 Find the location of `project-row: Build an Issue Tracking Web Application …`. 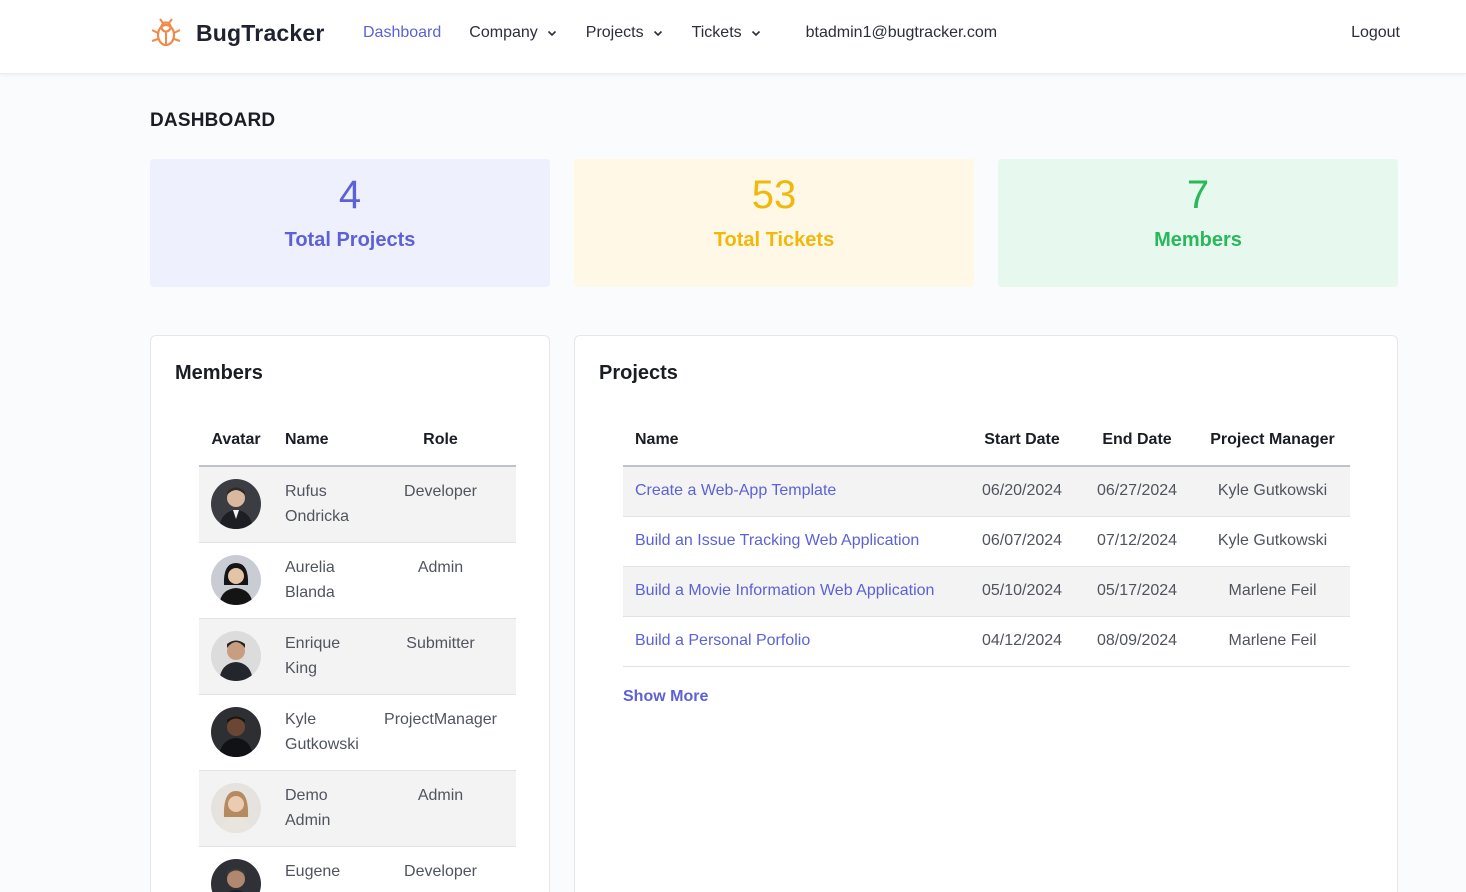

project-row: Build an Issue Tracking Web Application … is located at coordinates (986, 541).